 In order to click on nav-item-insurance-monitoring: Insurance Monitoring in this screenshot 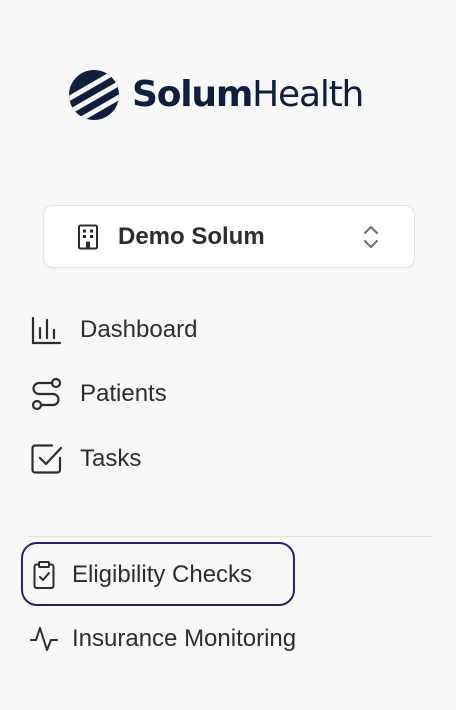, I will do `click(163, 639)`.